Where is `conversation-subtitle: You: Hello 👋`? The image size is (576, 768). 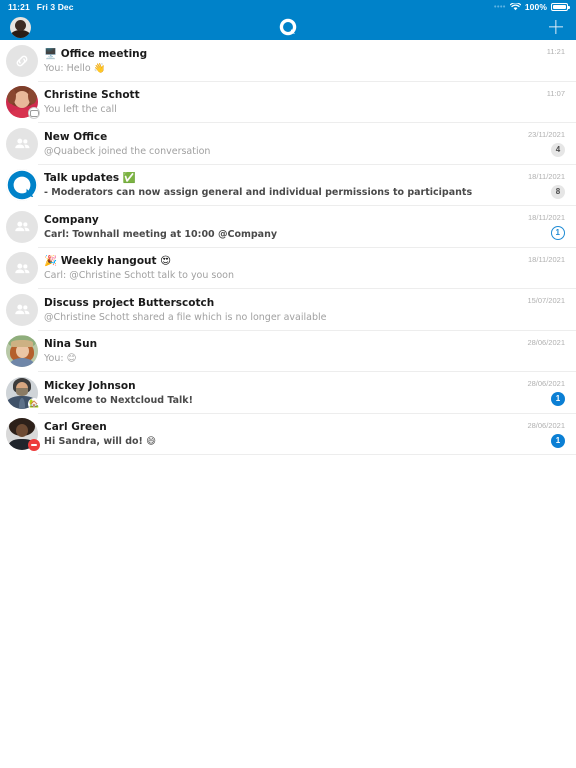 conversation-subtitle: You: Hello 👋 is located at coordinates (75, 68).